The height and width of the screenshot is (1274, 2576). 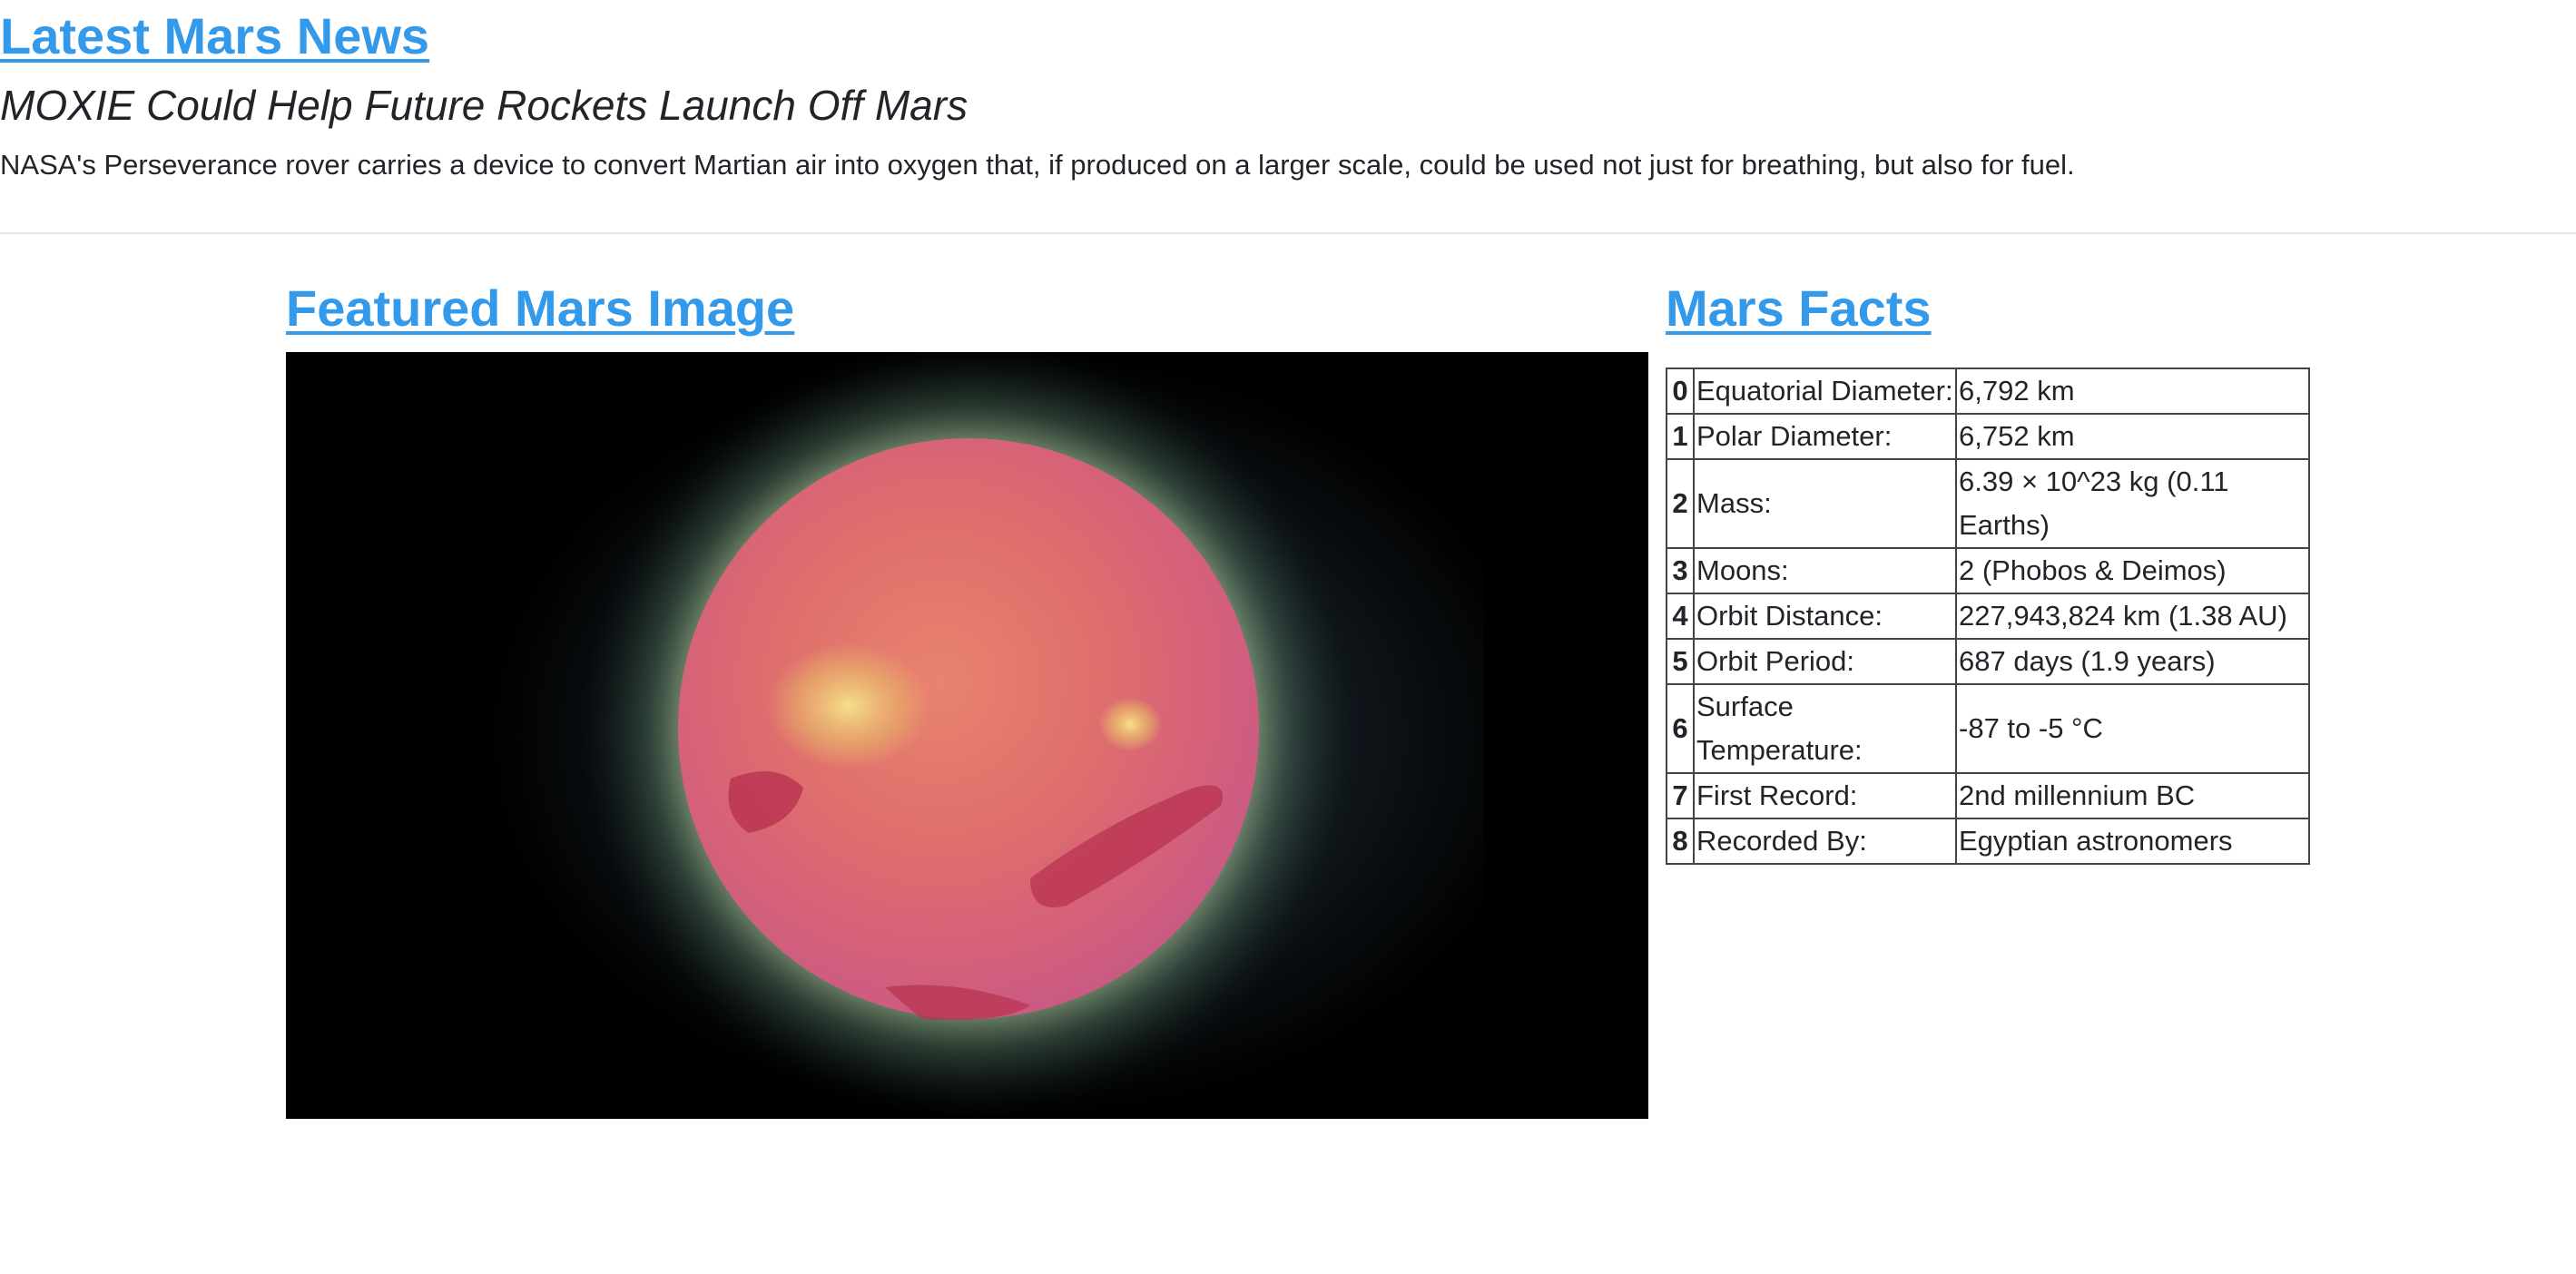 What do you see at coordinates (1825, 391) in the screenshot?
I see `fact-label: Equatorial Diameter:` at bounding box center [1825, 391].